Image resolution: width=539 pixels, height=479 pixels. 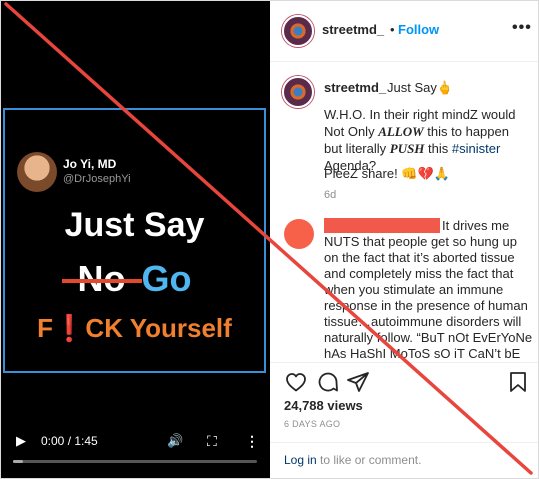 What do you see at coordinates (90, 164) in the screenshot?
I see `tweet-author-name: Jo Yi, MD` at bounding box center [90, 164].